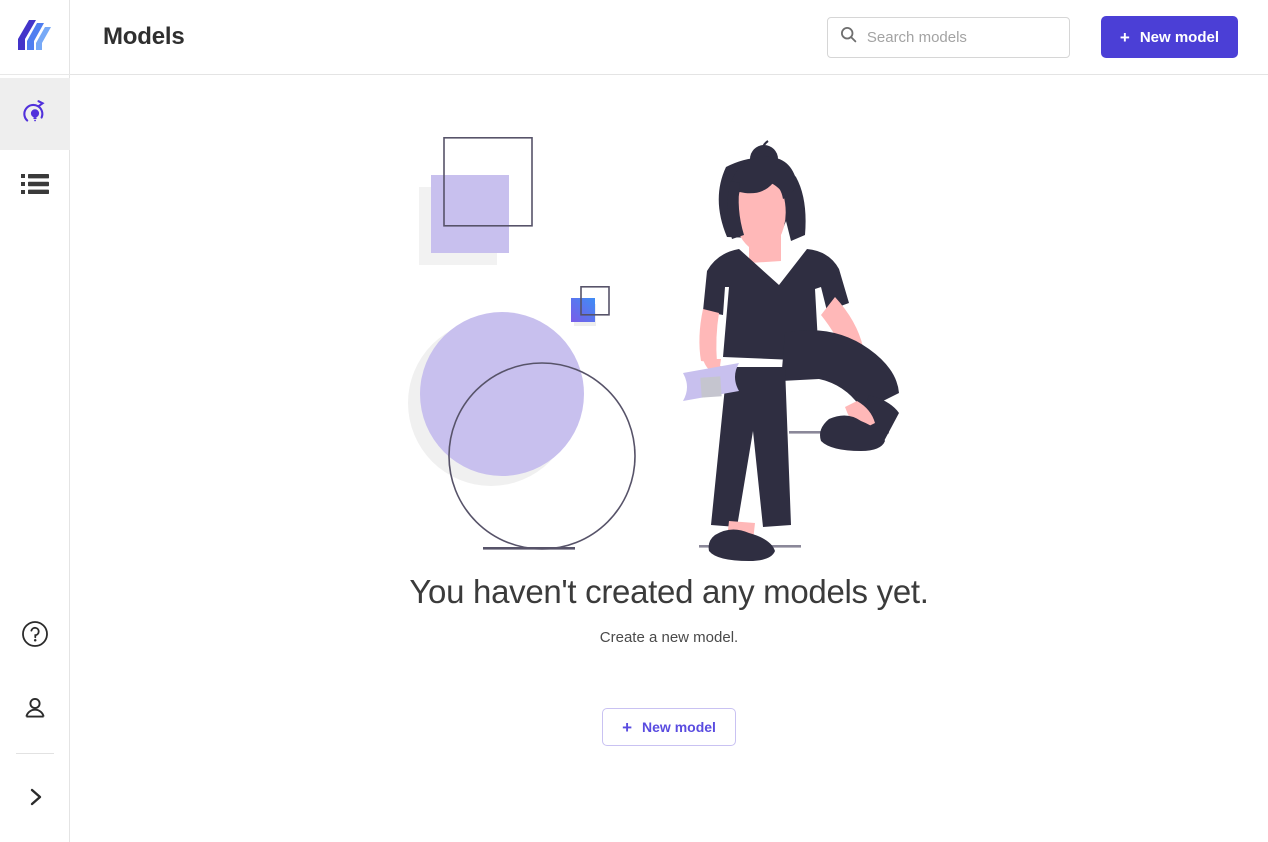 The width and height of the screenshot is (1268, 842). I want to click on empty-state-subtitle: Create a new model., so click(669, 637).